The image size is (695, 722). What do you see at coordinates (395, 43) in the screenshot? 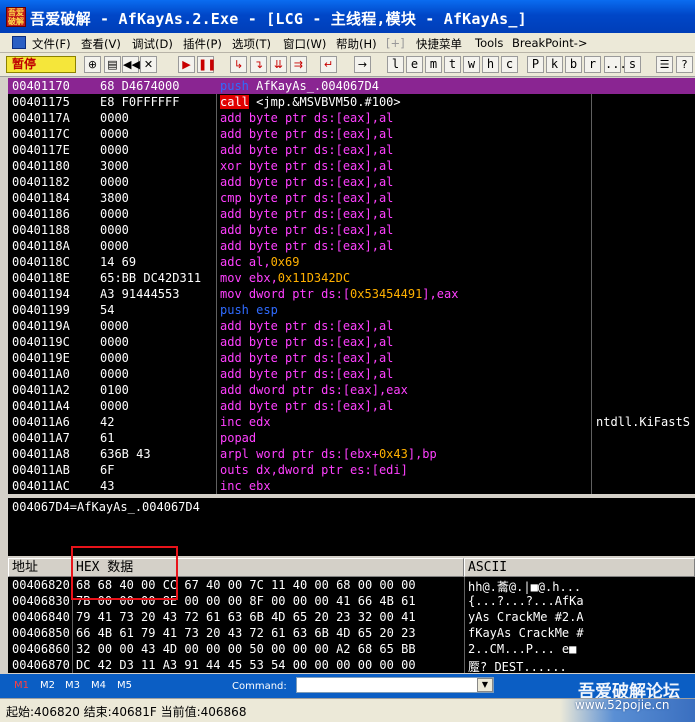
I see `menu-expand: [+]` at bounding box center [395, 43].